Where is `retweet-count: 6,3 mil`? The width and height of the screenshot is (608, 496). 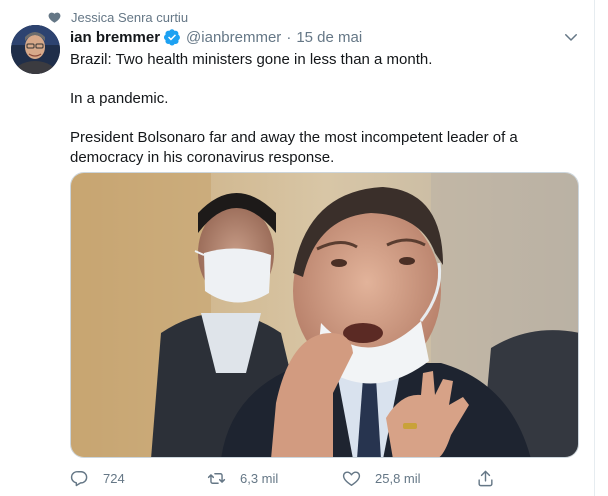
retweet-count: 6,3 mil is located at coordinates (259, 478).